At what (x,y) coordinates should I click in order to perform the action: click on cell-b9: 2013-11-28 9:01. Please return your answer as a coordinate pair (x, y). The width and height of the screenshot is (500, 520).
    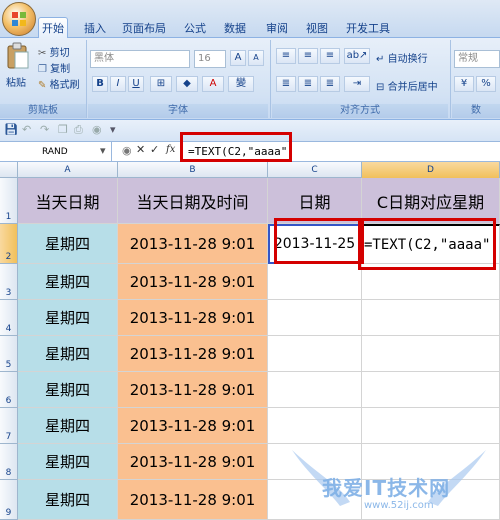
    Looking at the image, I should click on (193, 500).